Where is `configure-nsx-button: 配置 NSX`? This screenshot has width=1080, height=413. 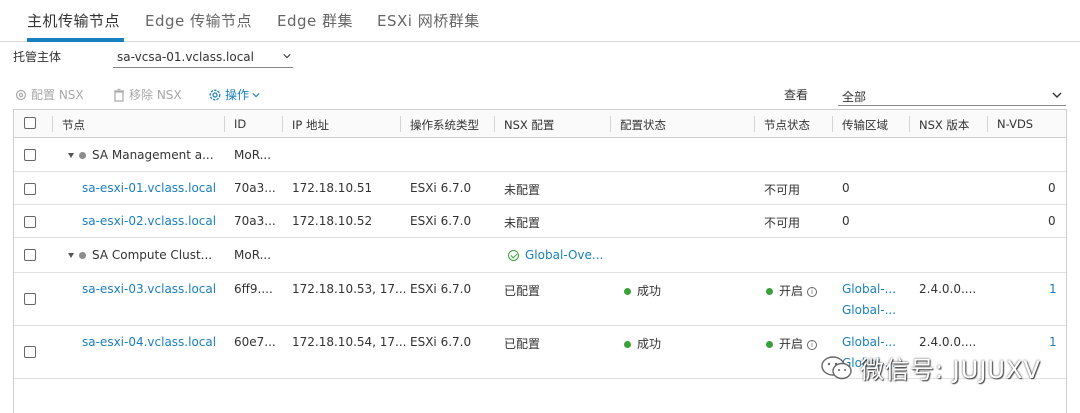 configure-nsx-button: 配置 NSX is located at coordinates (49, 94).